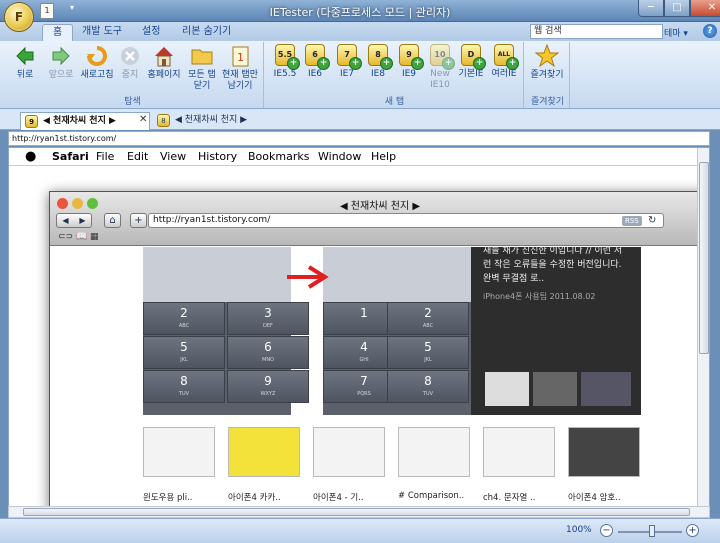 This screenshot has width=720, height=543. What do you see at coordinates (360, 119) in the screenshot?
I see `document-tab-strip: 9 ◀ 천재차씨 천지 ▶ 8 ◀ 천재차씨 천지 ▶` at bounding box center [360, 119].